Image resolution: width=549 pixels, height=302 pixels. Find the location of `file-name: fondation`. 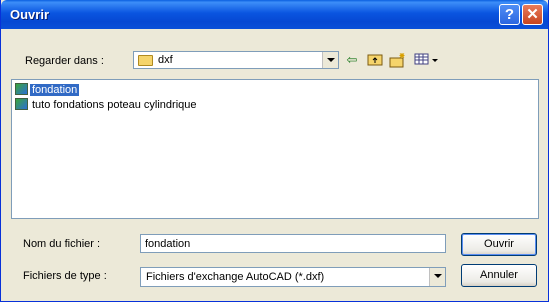

file-name: fondation is located at coordinates (55, 90).